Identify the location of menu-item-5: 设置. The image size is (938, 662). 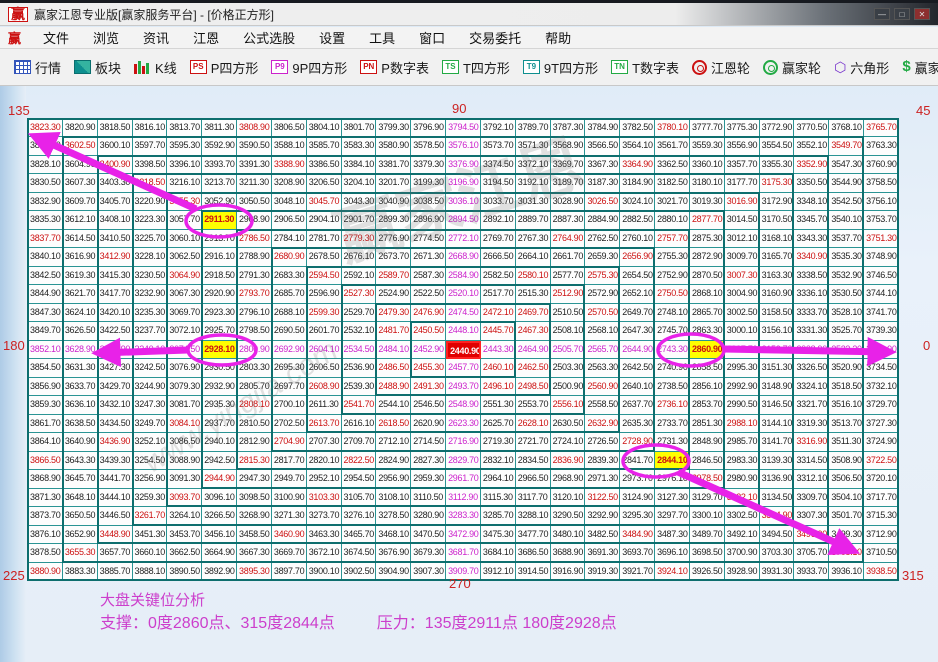
(332, 37).